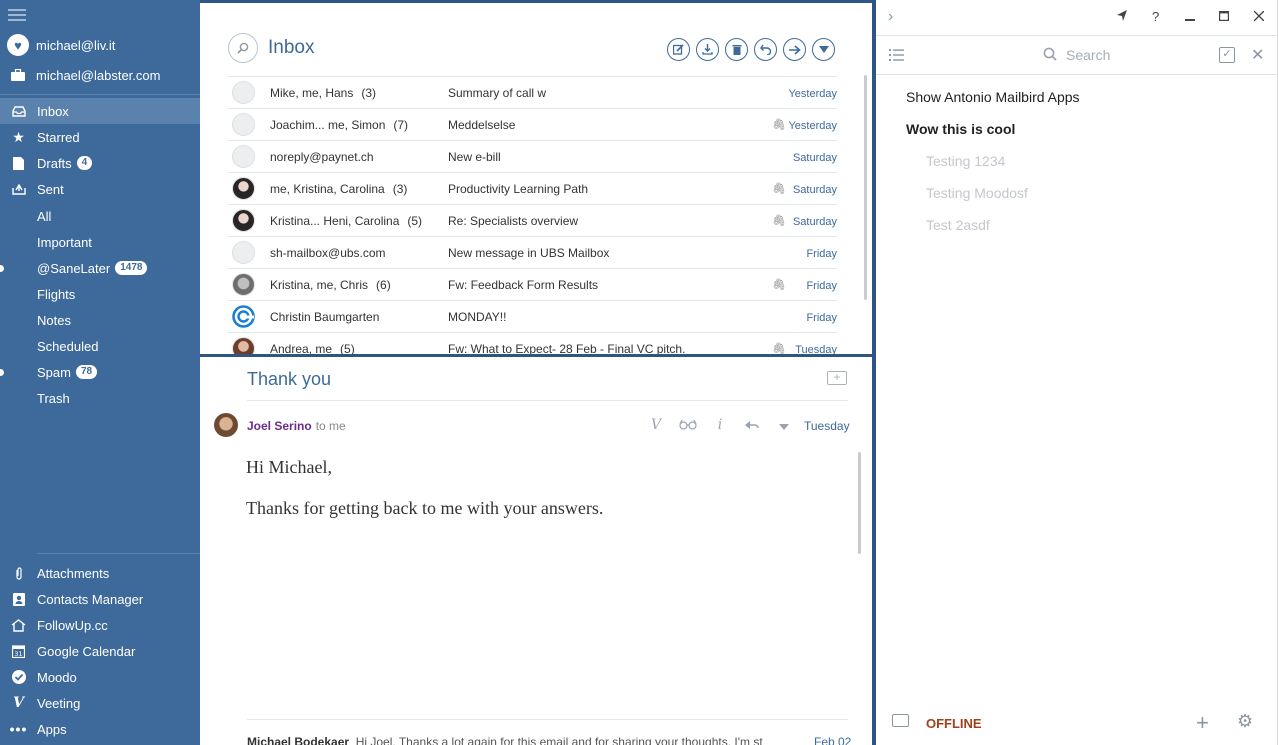 The width and height of the screenshot is (1278, 745). Describe the element at coordinates (59, 703) in the screenshot. I see `app-label: Veeting` at that location.